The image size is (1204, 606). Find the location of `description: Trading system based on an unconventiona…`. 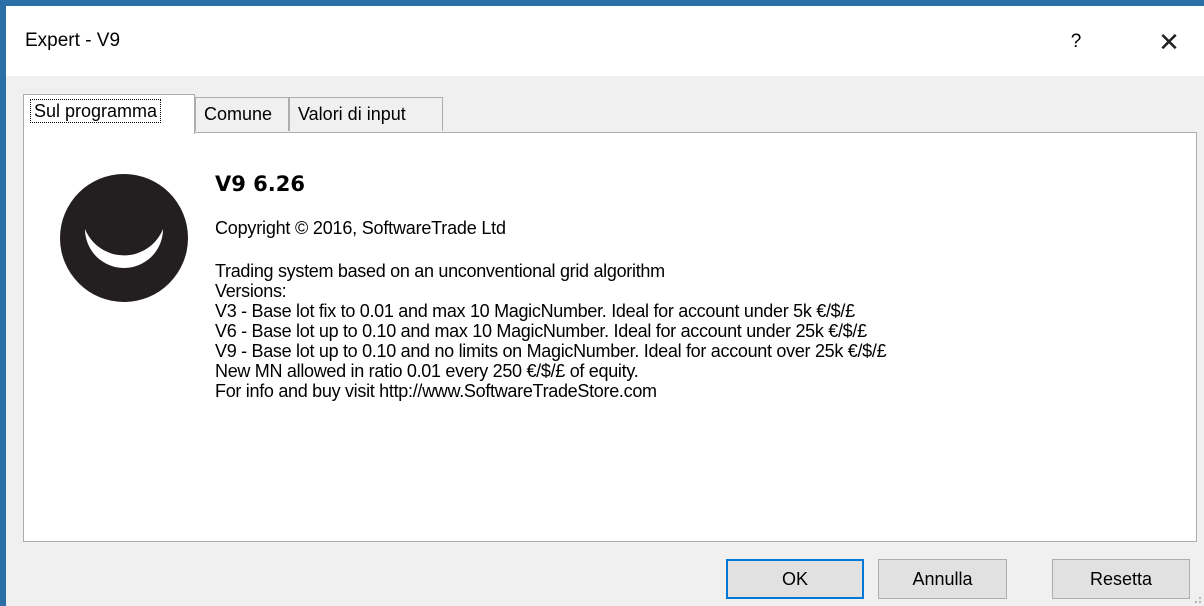

description: Trading system based on an unconventiona… is located at coordinates (551, 331).